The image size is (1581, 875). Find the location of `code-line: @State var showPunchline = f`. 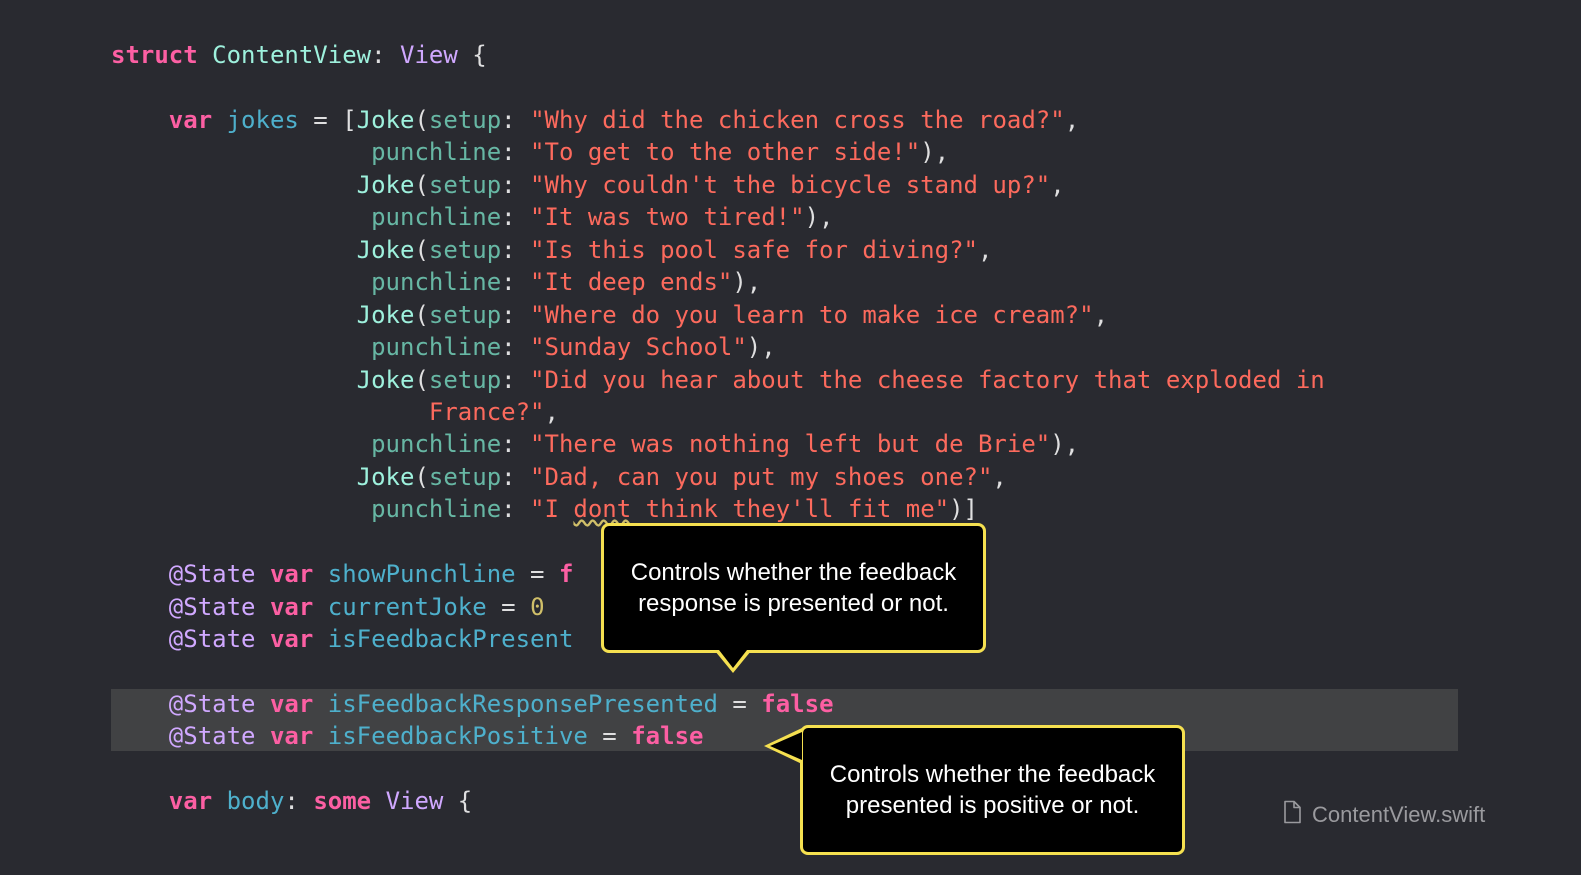

code-line: @State var showPunchline = f is located at coordinates (342, 574).